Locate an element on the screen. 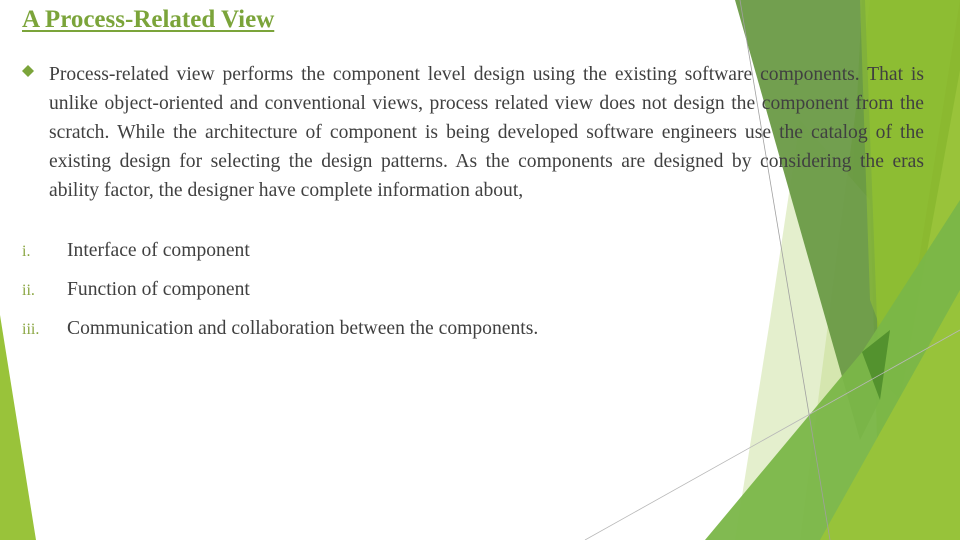  list-item: ii. Function of component is located at coordinates (280, 298).